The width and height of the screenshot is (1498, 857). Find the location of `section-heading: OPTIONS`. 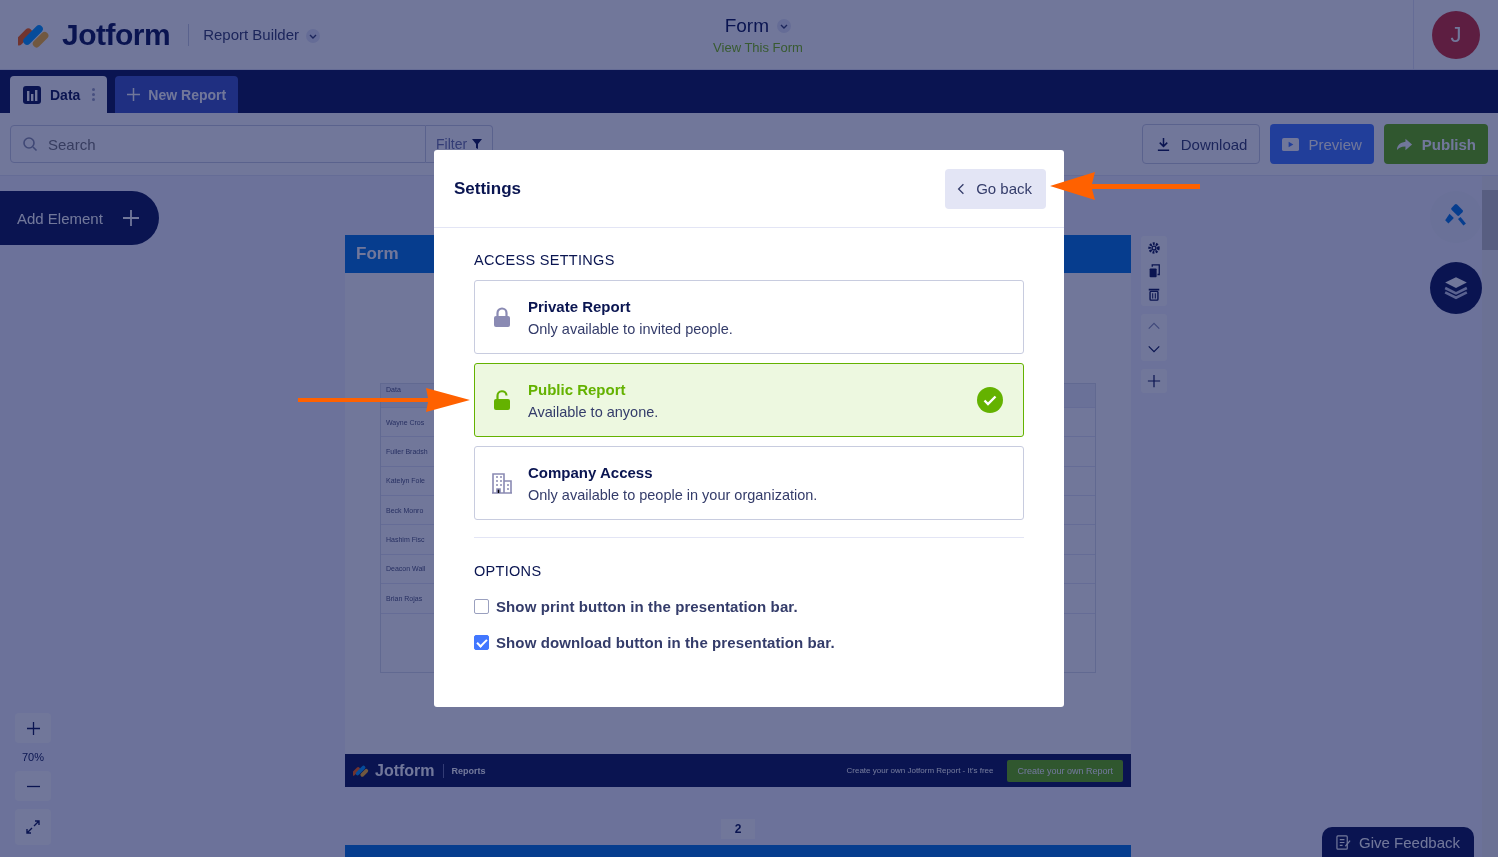

section-heading: OPTIONS is located at coordinates (508, 571).